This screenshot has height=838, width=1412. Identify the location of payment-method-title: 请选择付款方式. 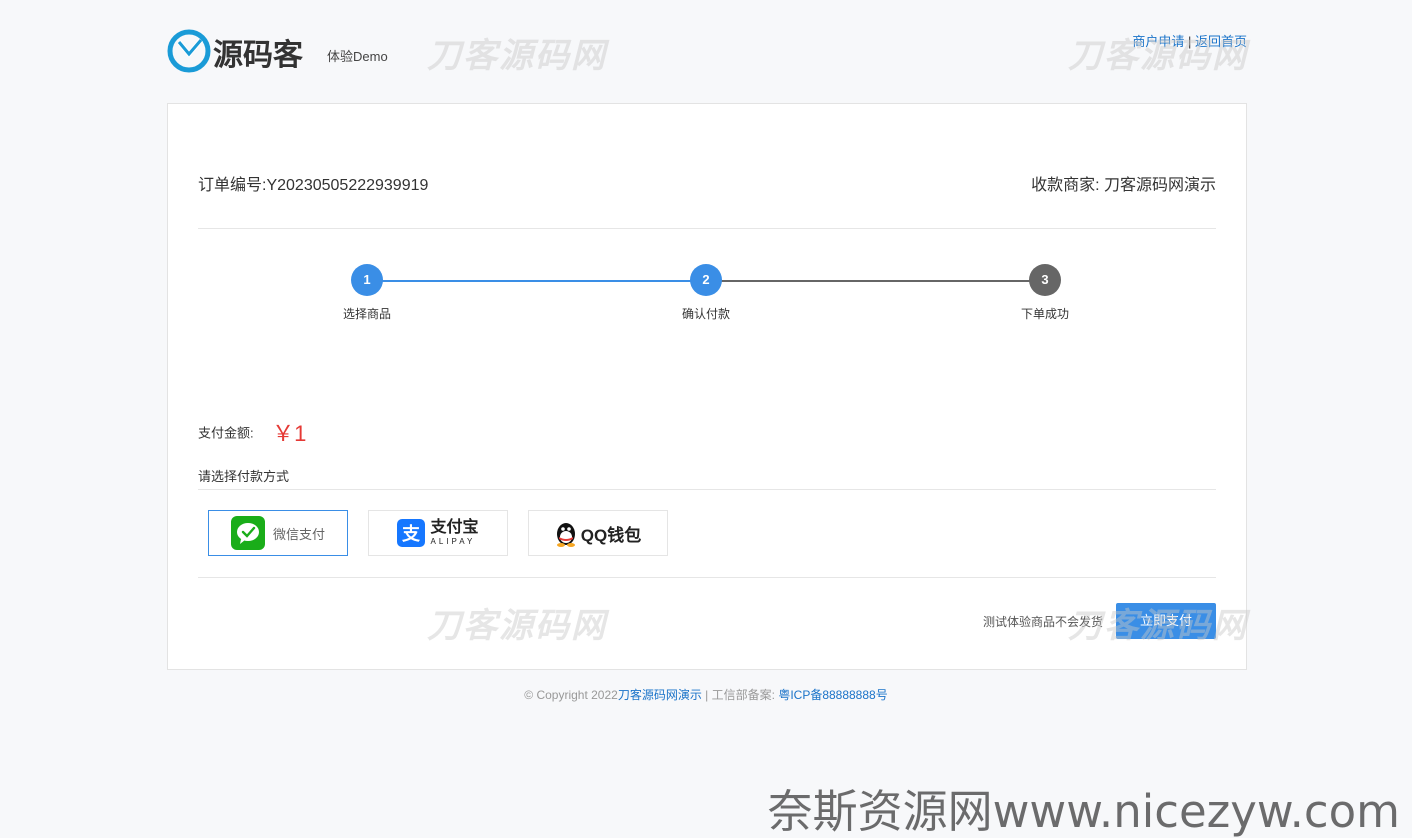
(244, 476).